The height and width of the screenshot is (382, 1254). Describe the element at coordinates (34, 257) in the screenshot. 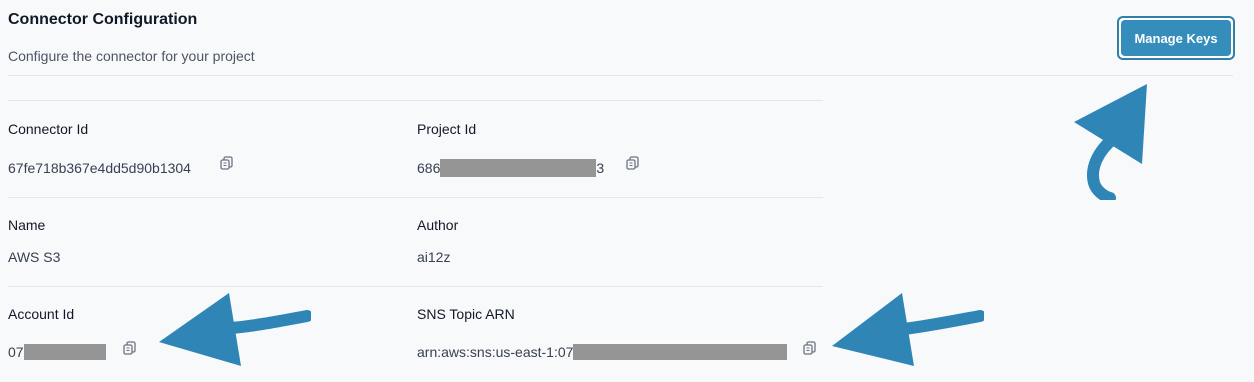

I see `name-value: AWS S3` at that location.